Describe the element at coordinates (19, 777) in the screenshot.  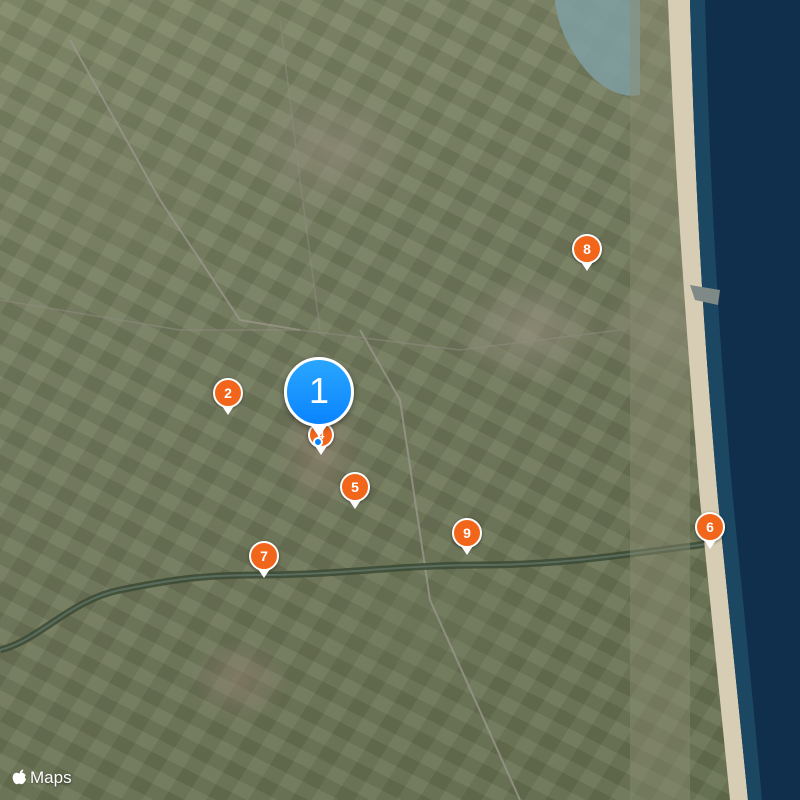
I see `apple-logo-icon` at that location.